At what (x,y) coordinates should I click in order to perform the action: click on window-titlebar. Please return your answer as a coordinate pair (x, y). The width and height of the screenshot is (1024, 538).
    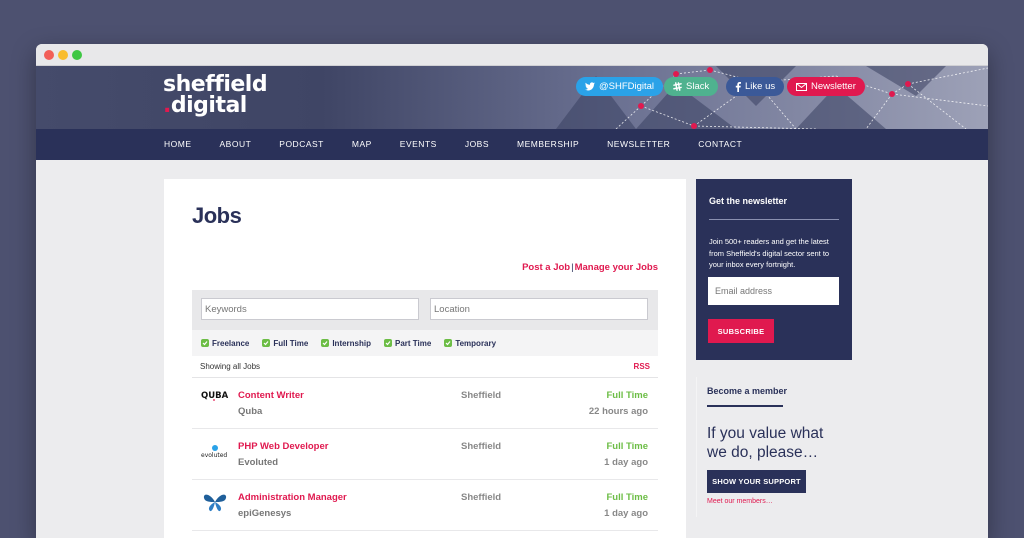
    Looking at the image, I should click on (512, 55).